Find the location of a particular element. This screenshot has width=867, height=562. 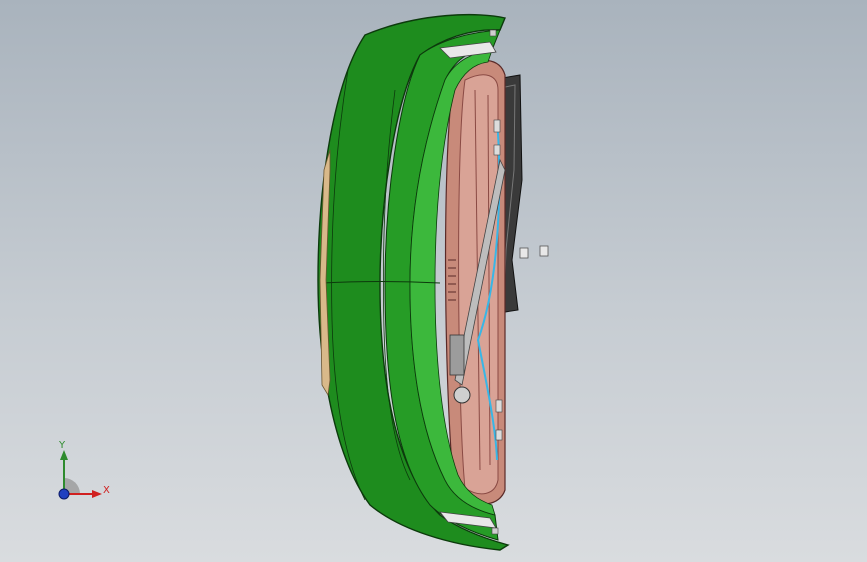

x-axis-label: X is located at coordinates (106, 490).